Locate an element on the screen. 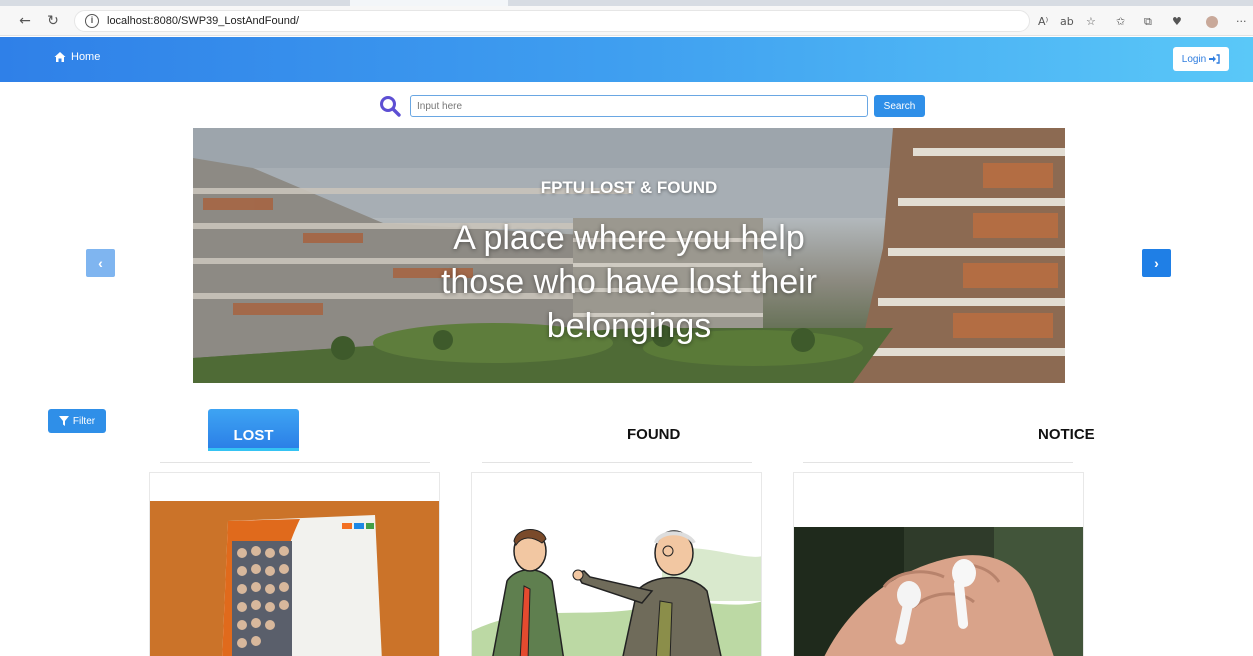 Image resolution: width=1253 pixels, height=656 pixels. search-button: Search is located at coordinates (899, 106).